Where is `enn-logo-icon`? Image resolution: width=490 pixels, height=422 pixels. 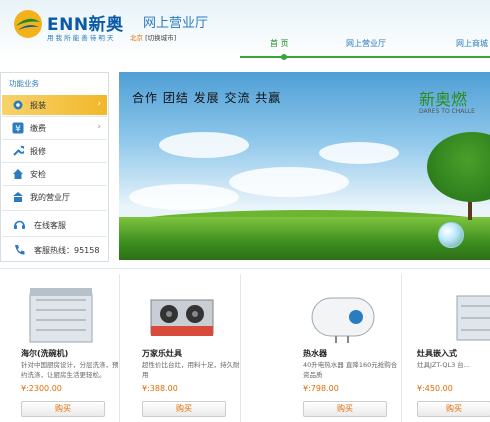
enn-logo-icon is located at coordinates (28, 24).